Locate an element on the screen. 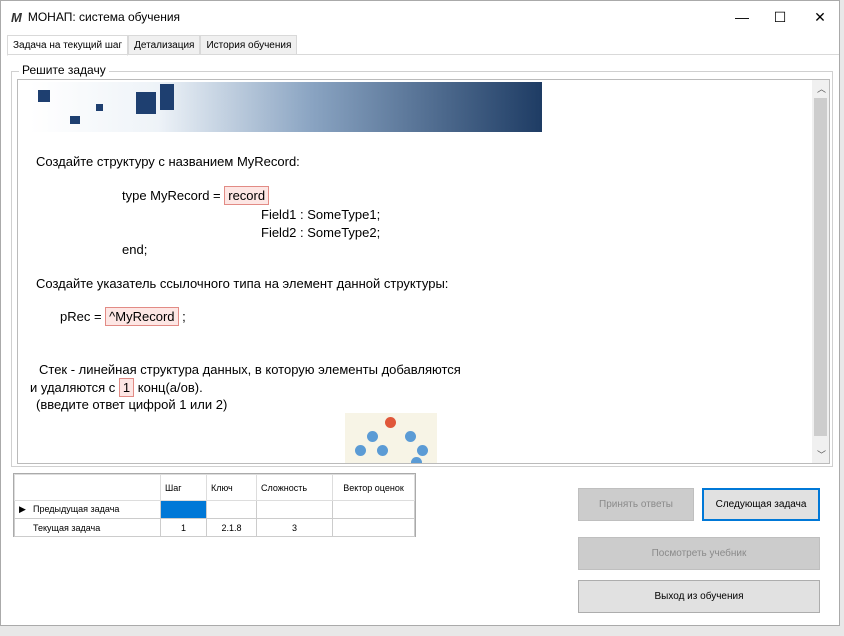  grid-header-vector: Вектор оценок is located at coordinates (373, 487).